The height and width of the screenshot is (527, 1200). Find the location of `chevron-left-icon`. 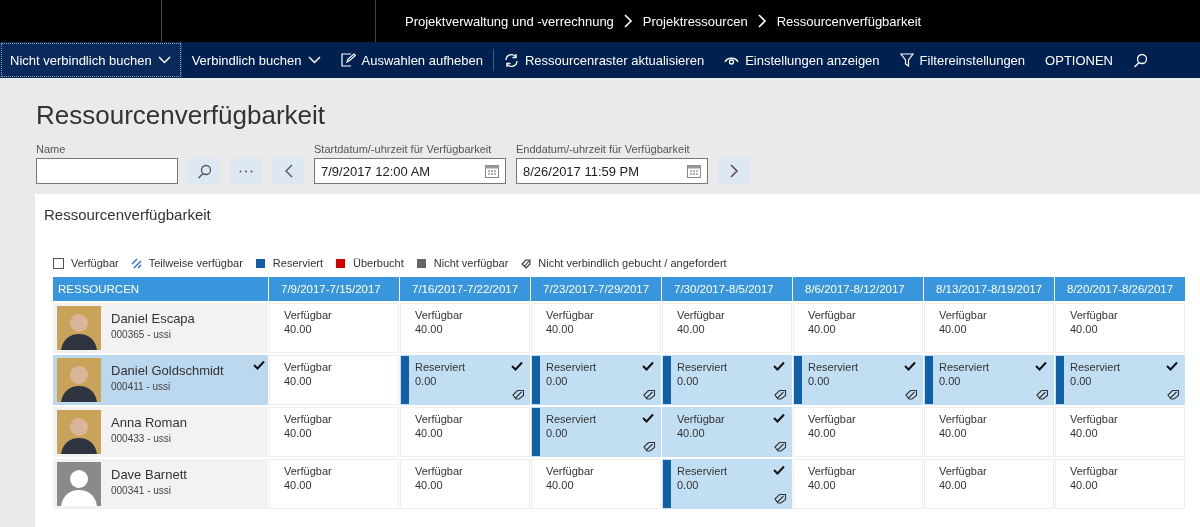

chevron-left-icon is located at coordinates (288, 171).